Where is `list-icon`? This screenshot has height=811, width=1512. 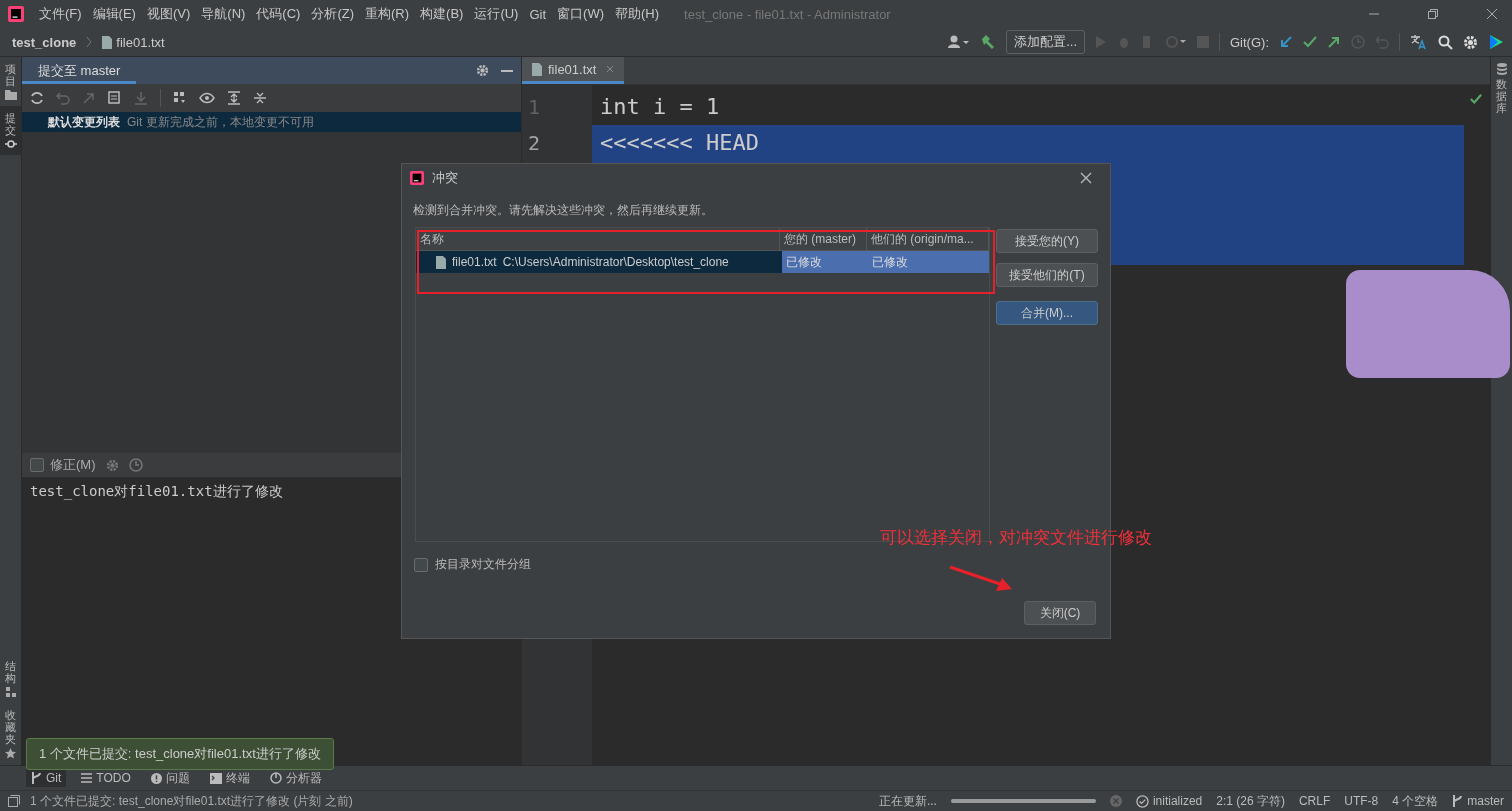 list-icon is located at coordinates (87, 778).